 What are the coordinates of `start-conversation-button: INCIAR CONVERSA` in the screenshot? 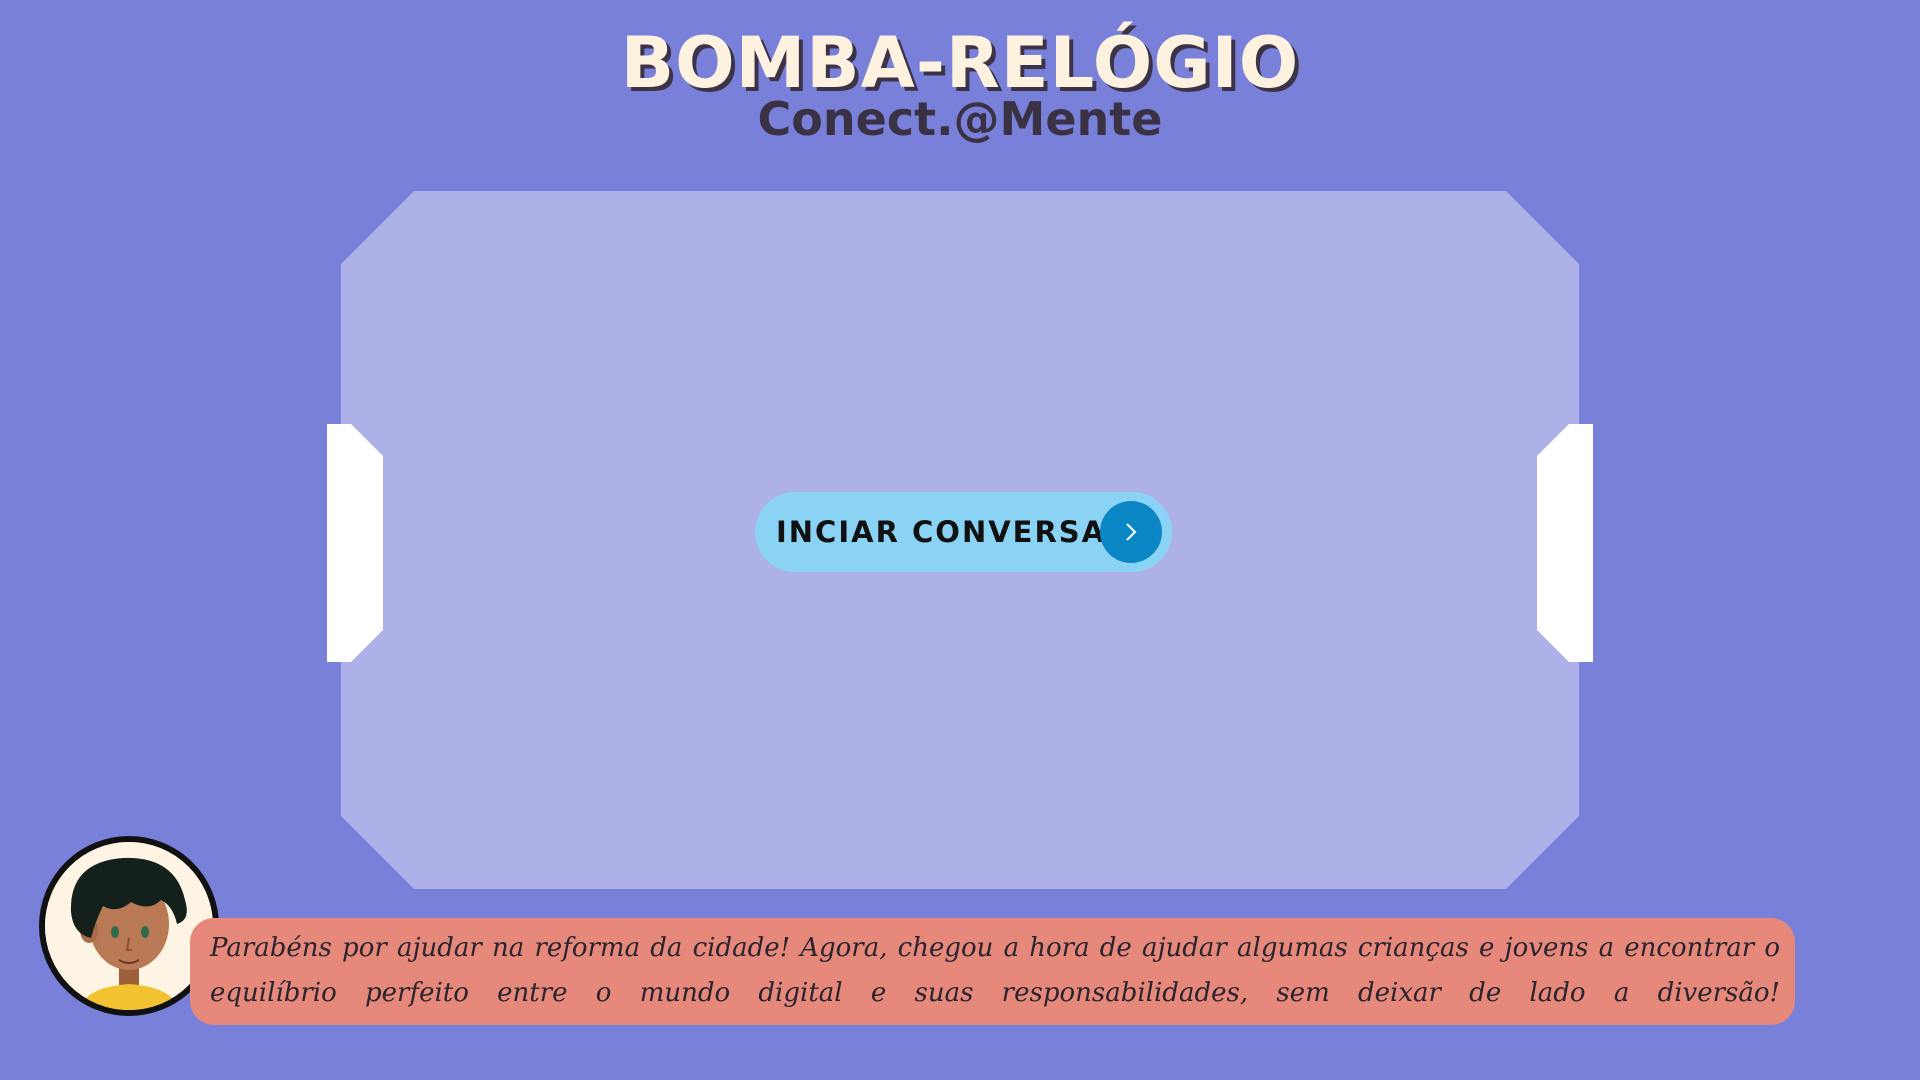 It's located at (963, 532).